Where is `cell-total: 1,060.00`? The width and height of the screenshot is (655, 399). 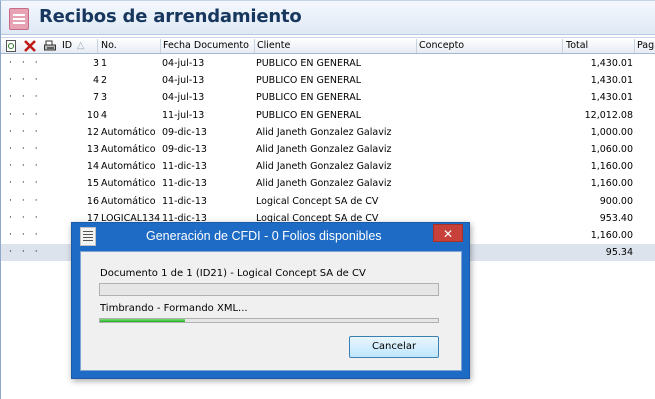
cell-total: 1,060.00 is located at coordinates (611, 149).